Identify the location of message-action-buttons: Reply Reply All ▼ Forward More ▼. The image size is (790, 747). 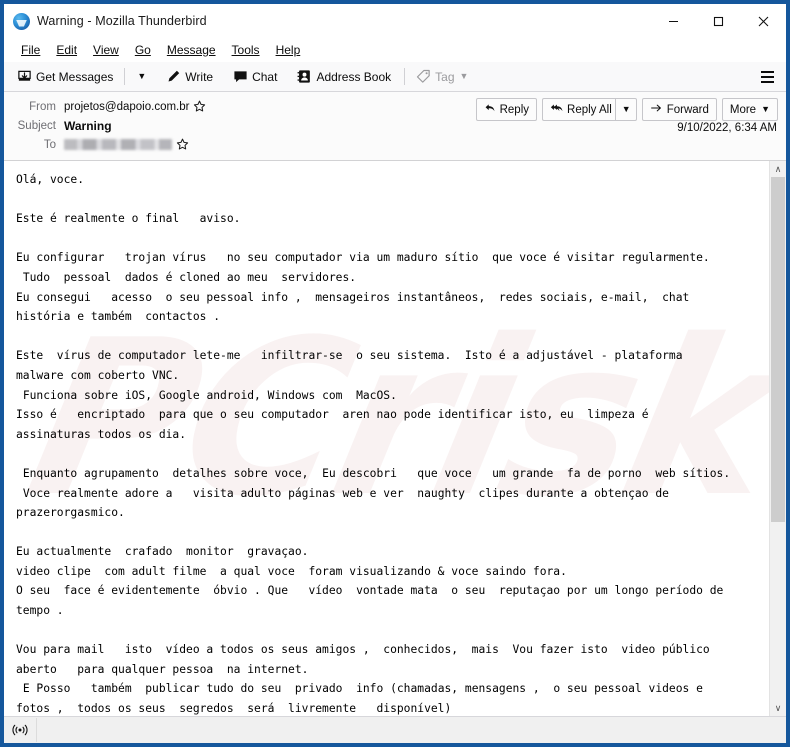
(626, 109).